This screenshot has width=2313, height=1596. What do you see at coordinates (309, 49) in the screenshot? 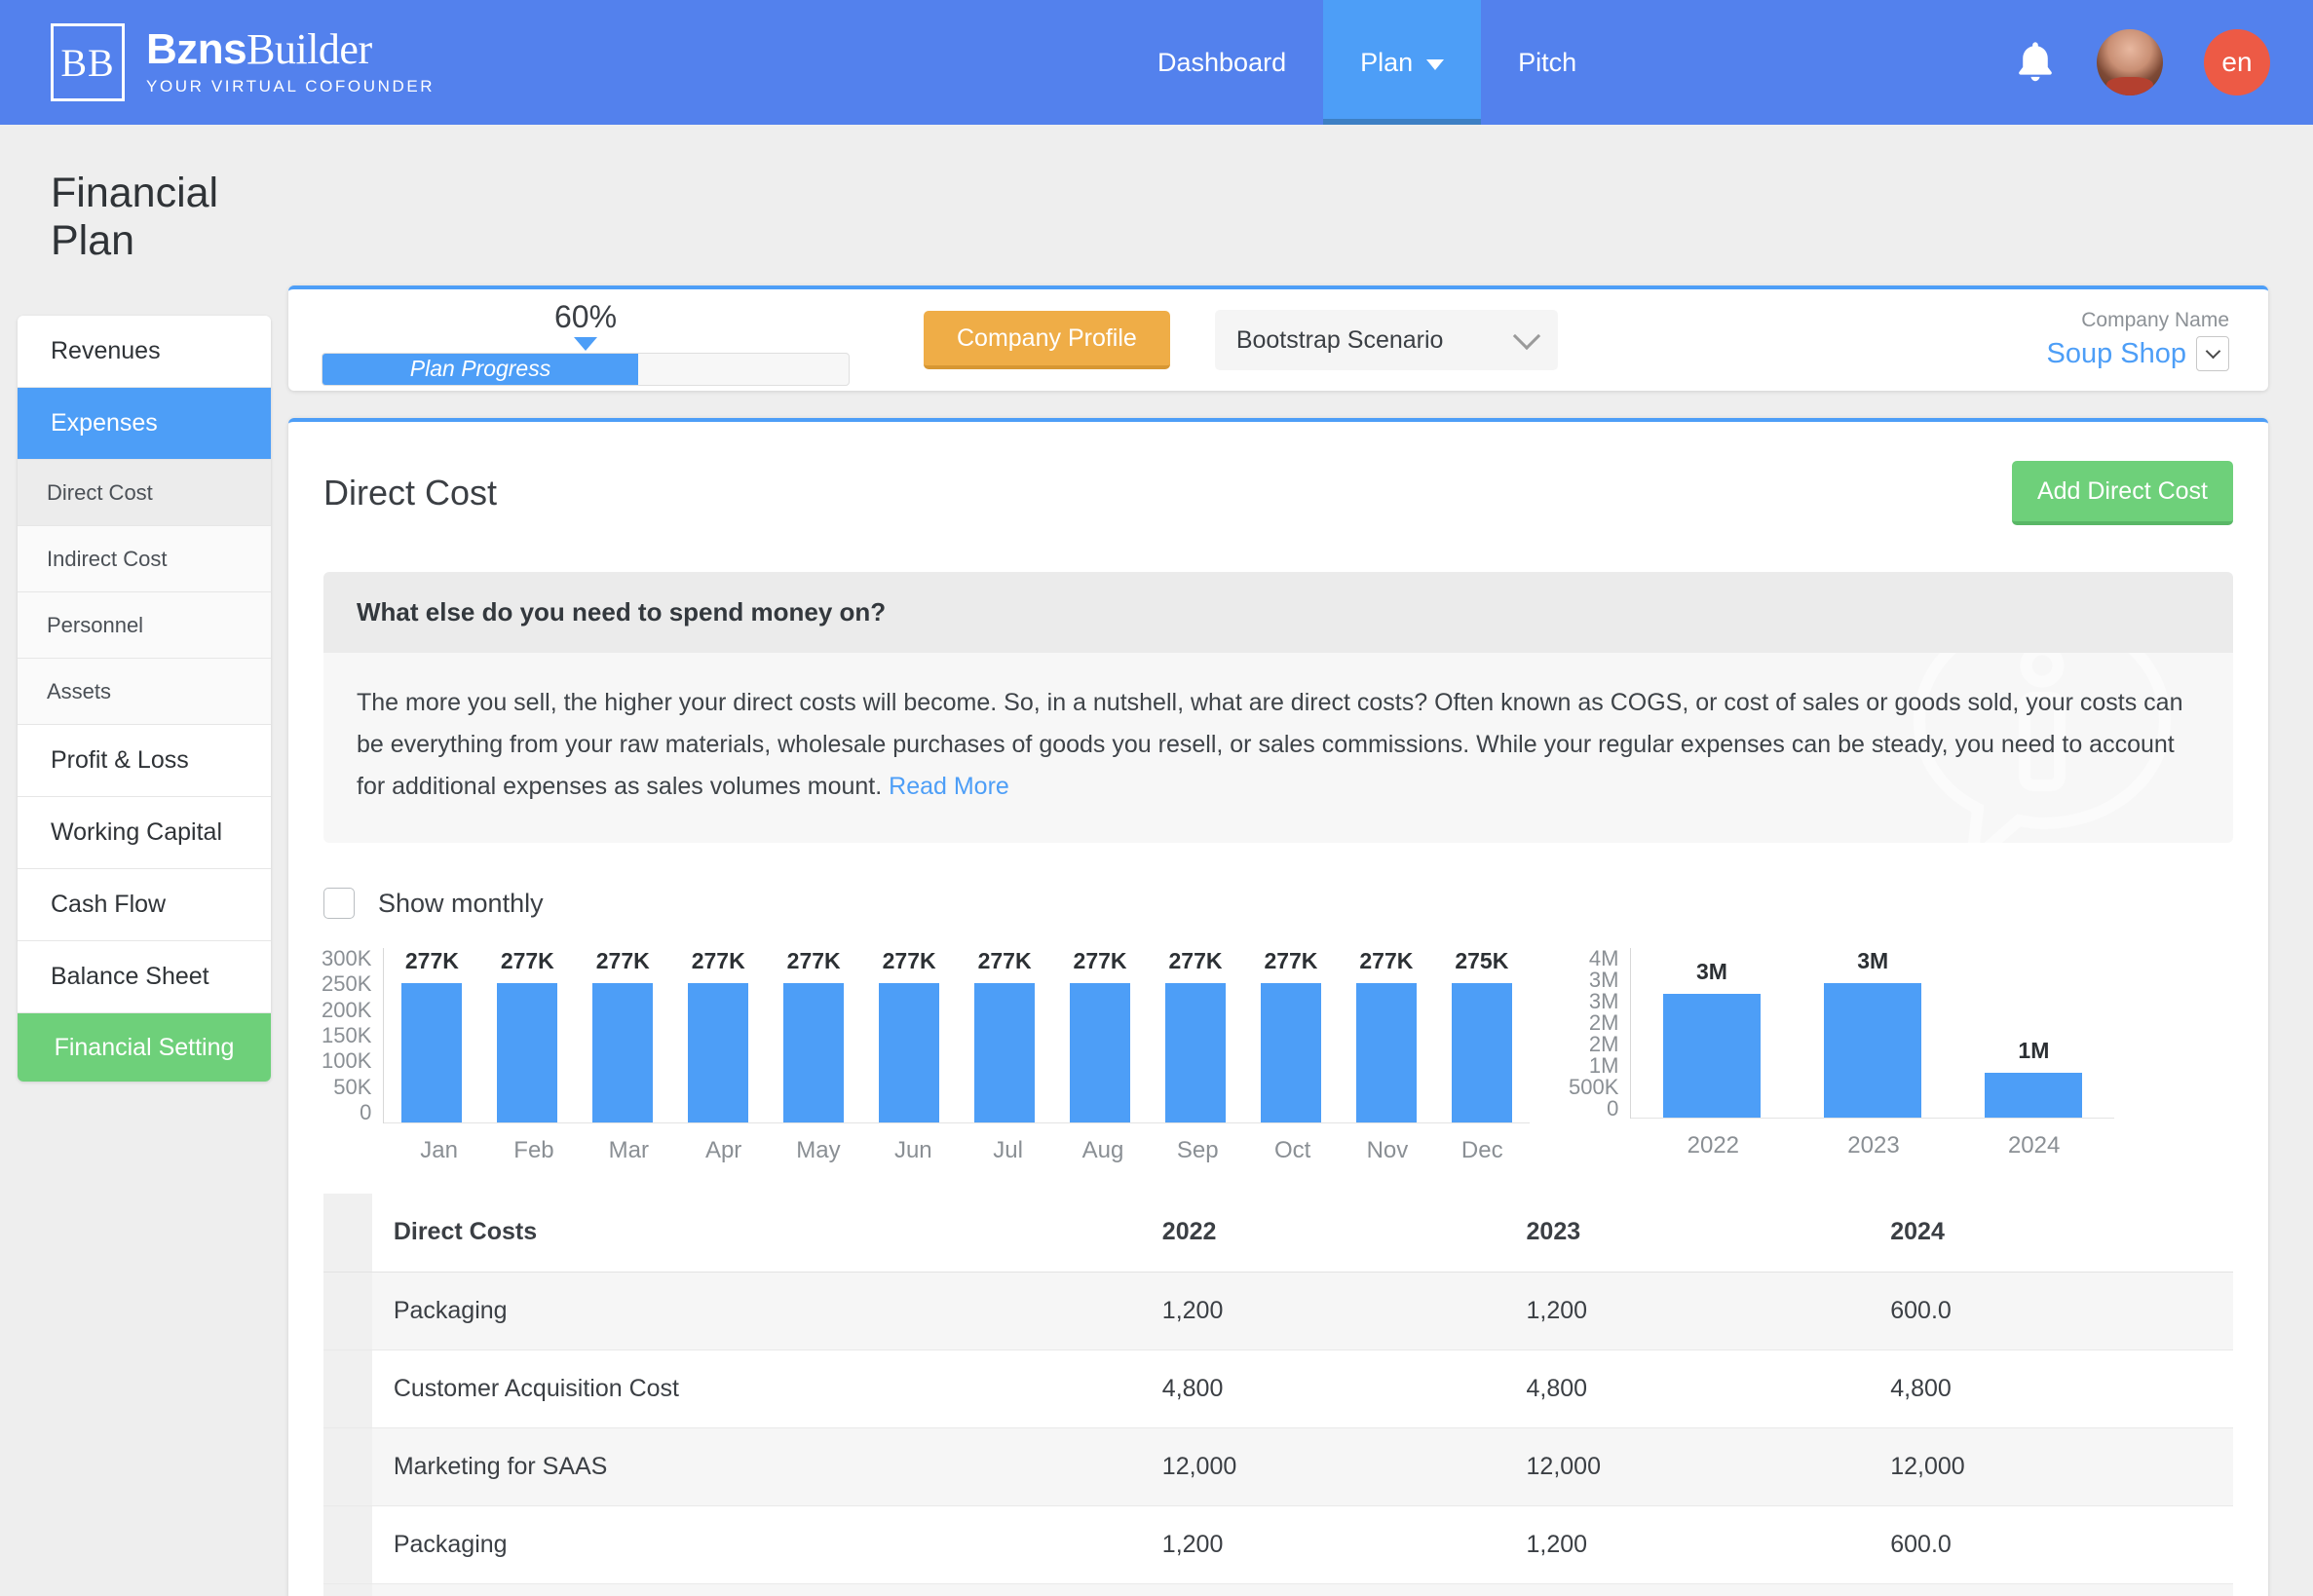
I see `brand-name-light: Builder` at bounding box center [309, 49].